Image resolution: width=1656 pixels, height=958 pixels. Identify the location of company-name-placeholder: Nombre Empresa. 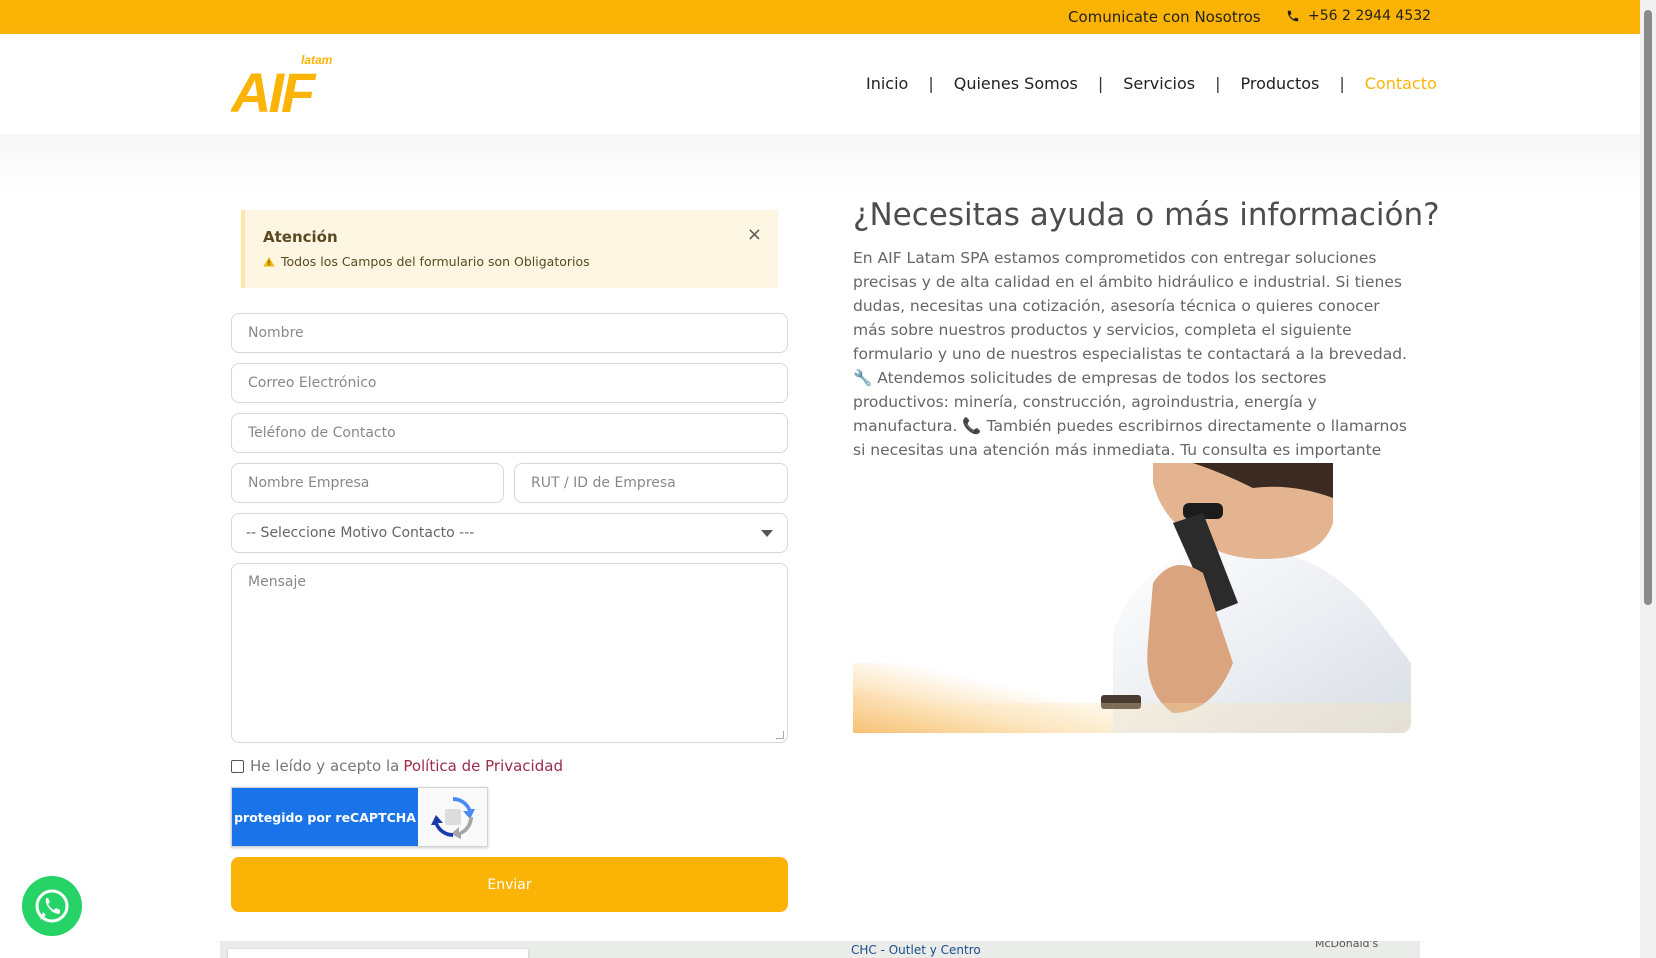
(309, 483).